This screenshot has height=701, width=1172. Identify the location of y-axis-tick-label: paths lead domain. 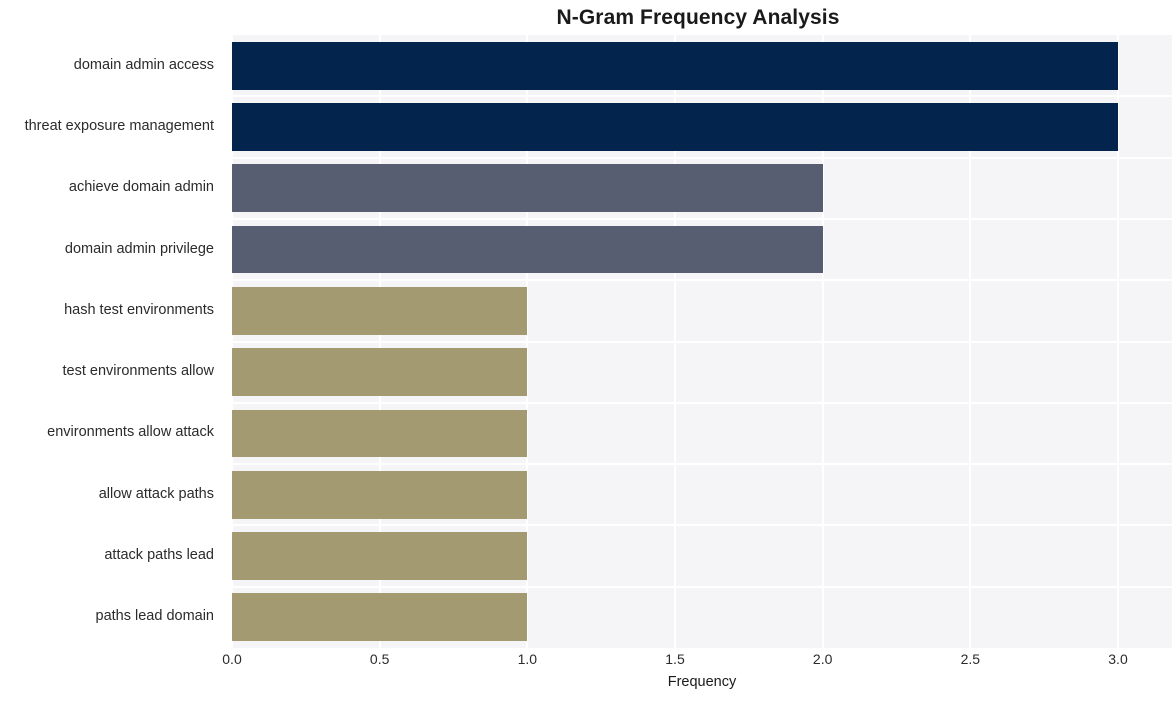
(155, 616).